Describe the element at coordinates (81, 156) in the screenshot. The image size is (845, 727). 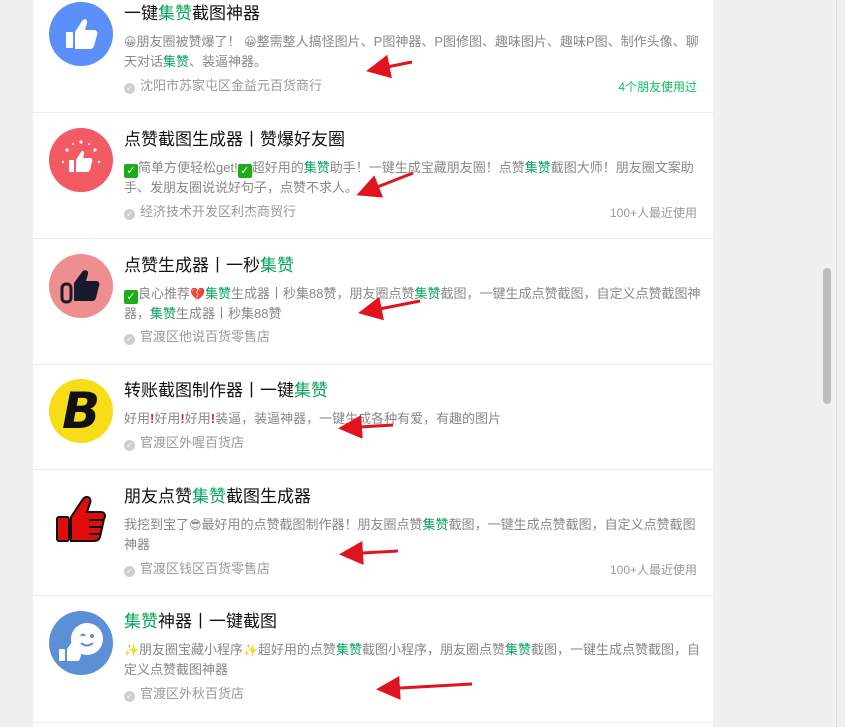
I see `sparkle-thumbs-up-icon` at that location.